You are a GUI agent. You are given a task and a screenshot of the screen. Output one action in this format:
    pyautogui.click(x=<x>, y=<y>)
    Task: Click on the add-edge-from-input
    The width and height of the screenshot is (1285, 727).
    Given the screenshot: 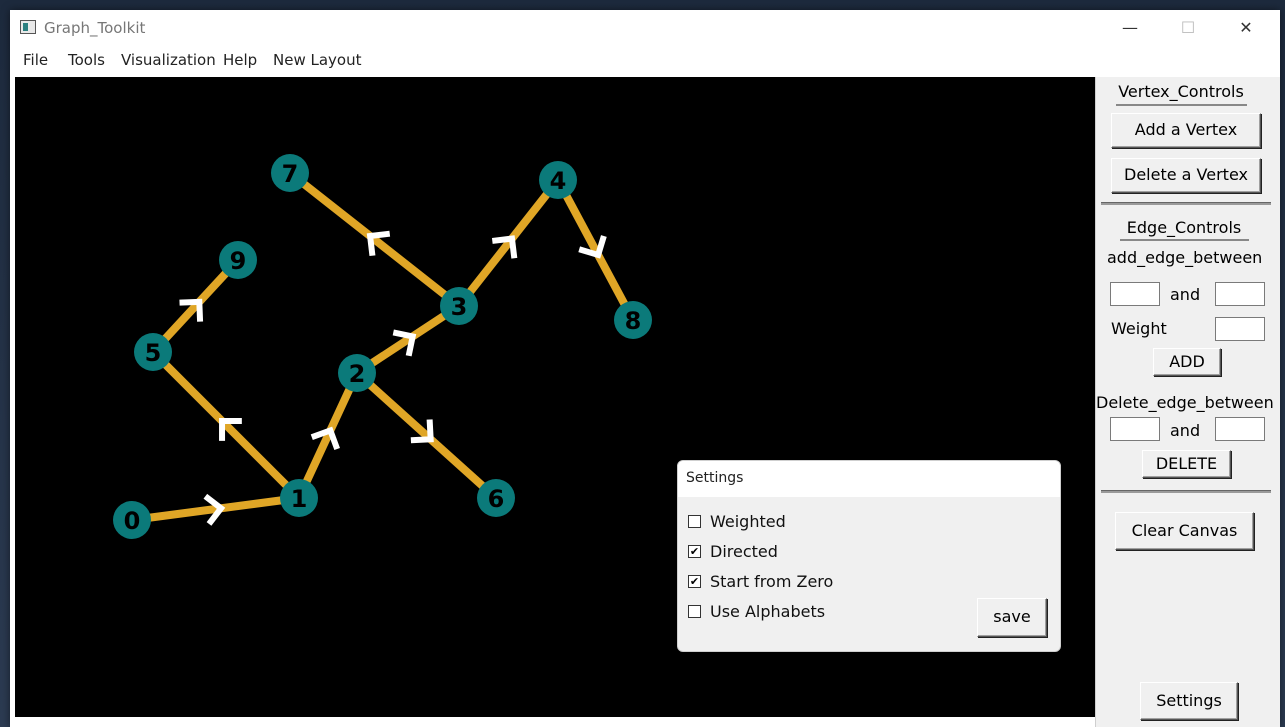 What is the action you would take?
    pyautogui.click(x=1135, y=294)
    